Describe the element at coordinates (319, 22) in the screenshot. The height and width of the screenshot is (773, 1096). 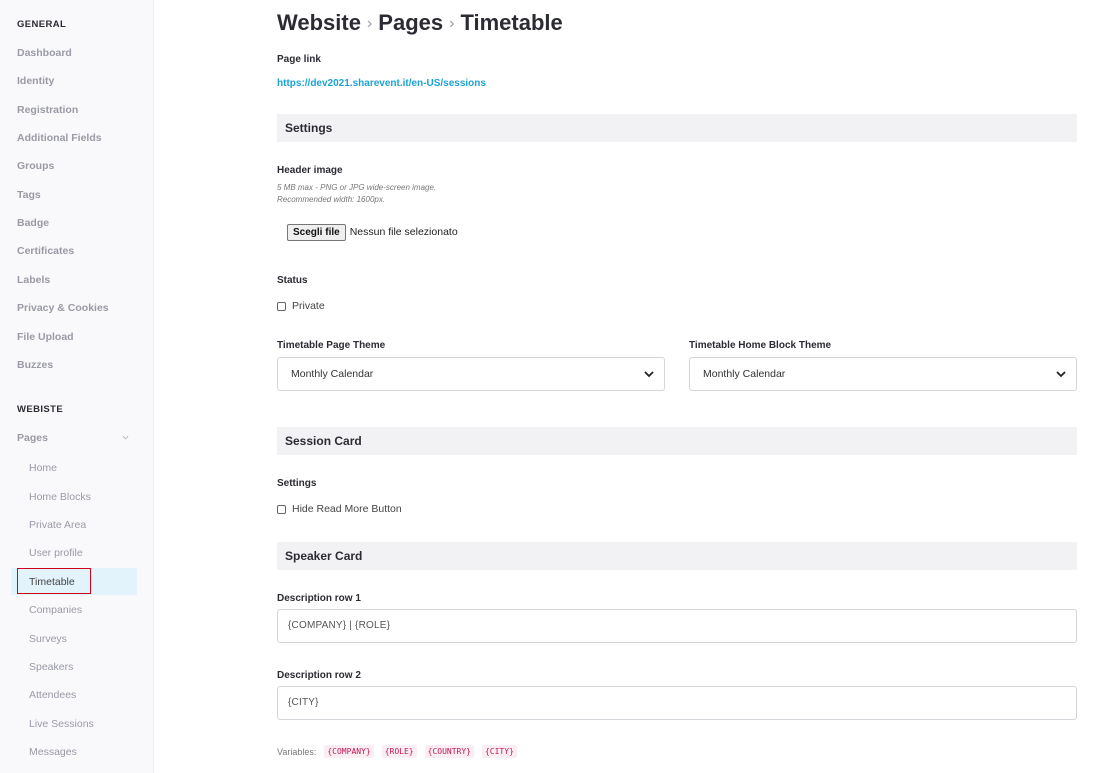
I see `breadcrumb-website: Website` at that location.